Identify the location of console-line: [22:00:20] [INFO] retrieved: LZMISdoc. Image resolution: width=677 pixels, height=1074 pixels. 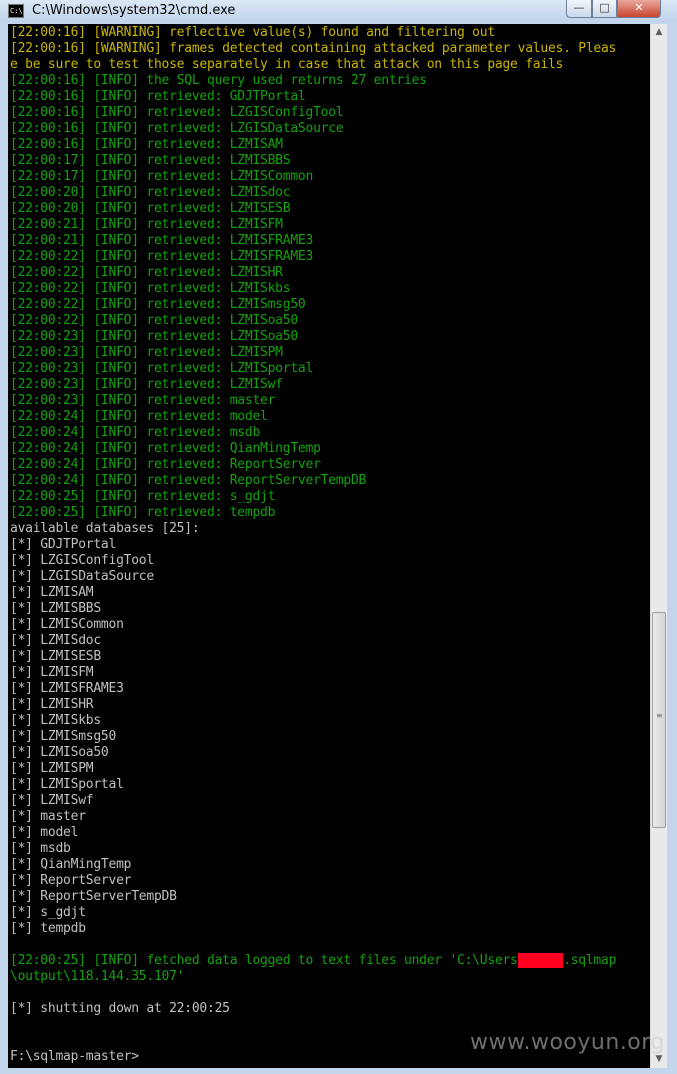
(150, 192).